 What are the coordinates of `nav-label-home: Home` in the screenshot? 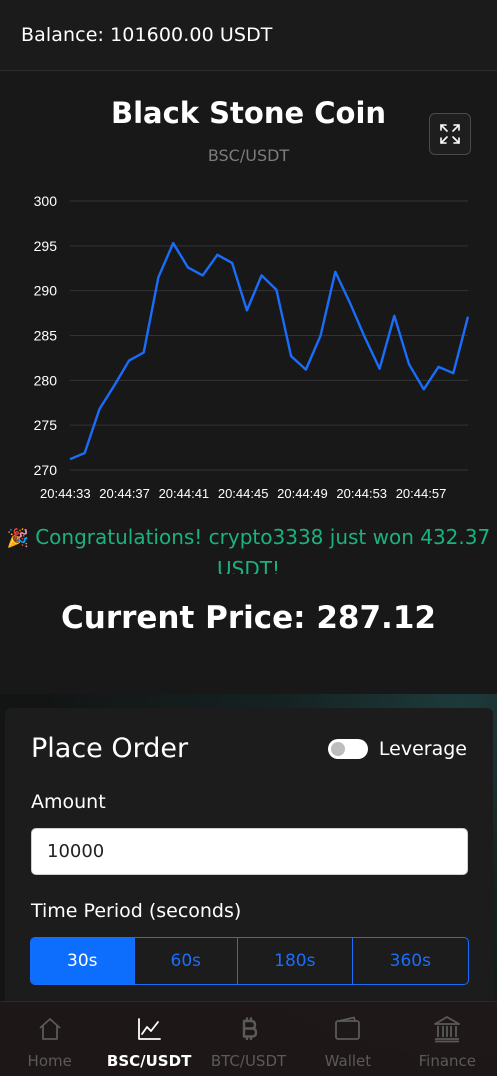 It's located at (49, 1061).